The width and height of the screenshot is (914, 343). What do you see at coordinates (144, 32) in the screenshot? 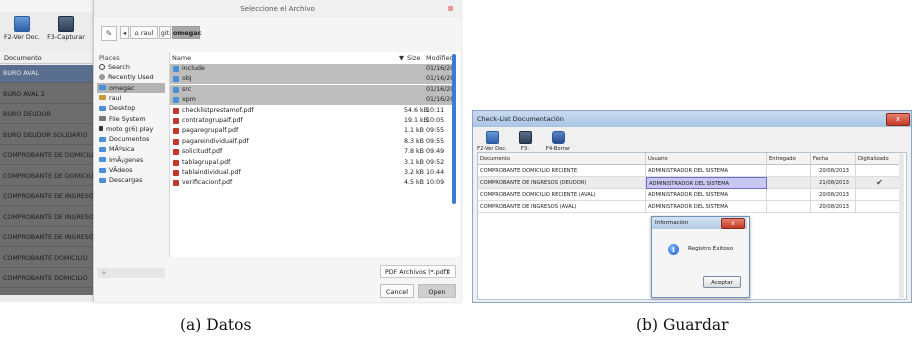
I see `breadcrumb-home: ⌂ raul` at bounding box center [144, 32].